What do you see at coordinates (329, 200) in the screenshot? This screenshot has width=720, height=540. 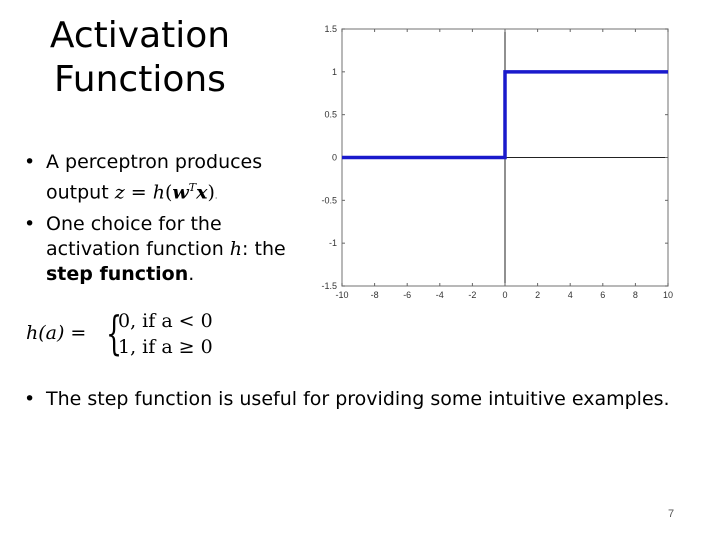 I see `y-tick-label: -0.5` at bounding box center [329, 200].